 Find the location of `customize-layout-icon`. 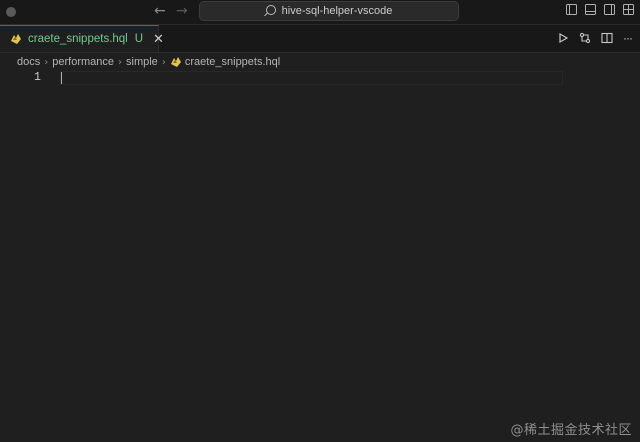

customize-layout-icon is located at coordinates (628, 9).